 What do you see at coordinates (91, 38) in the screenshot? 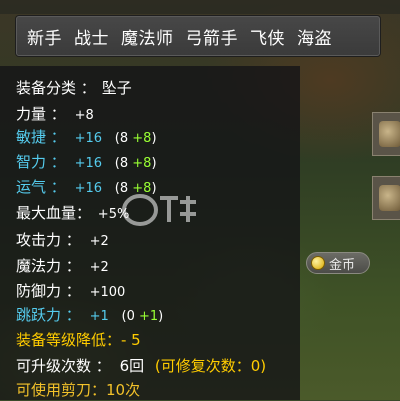
I see `job-warrior: 战士` at bounding box center [91, 38].